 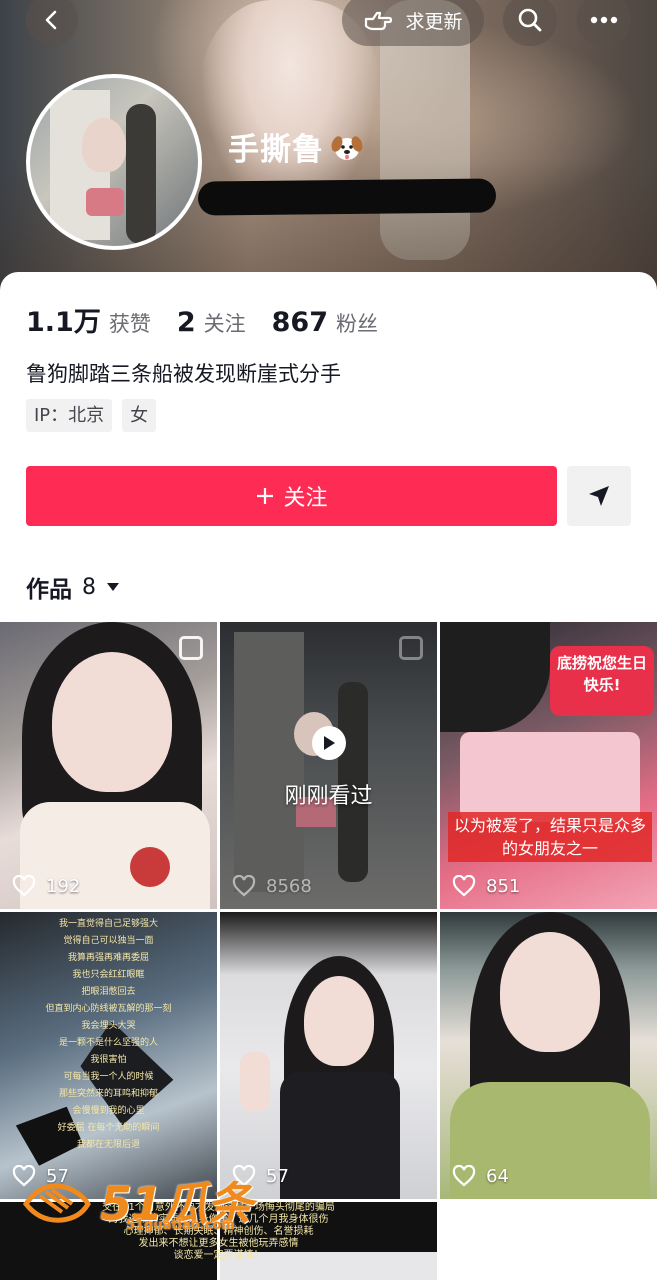 I want to click on follow-button: 关注, so click(x=291, y=496).